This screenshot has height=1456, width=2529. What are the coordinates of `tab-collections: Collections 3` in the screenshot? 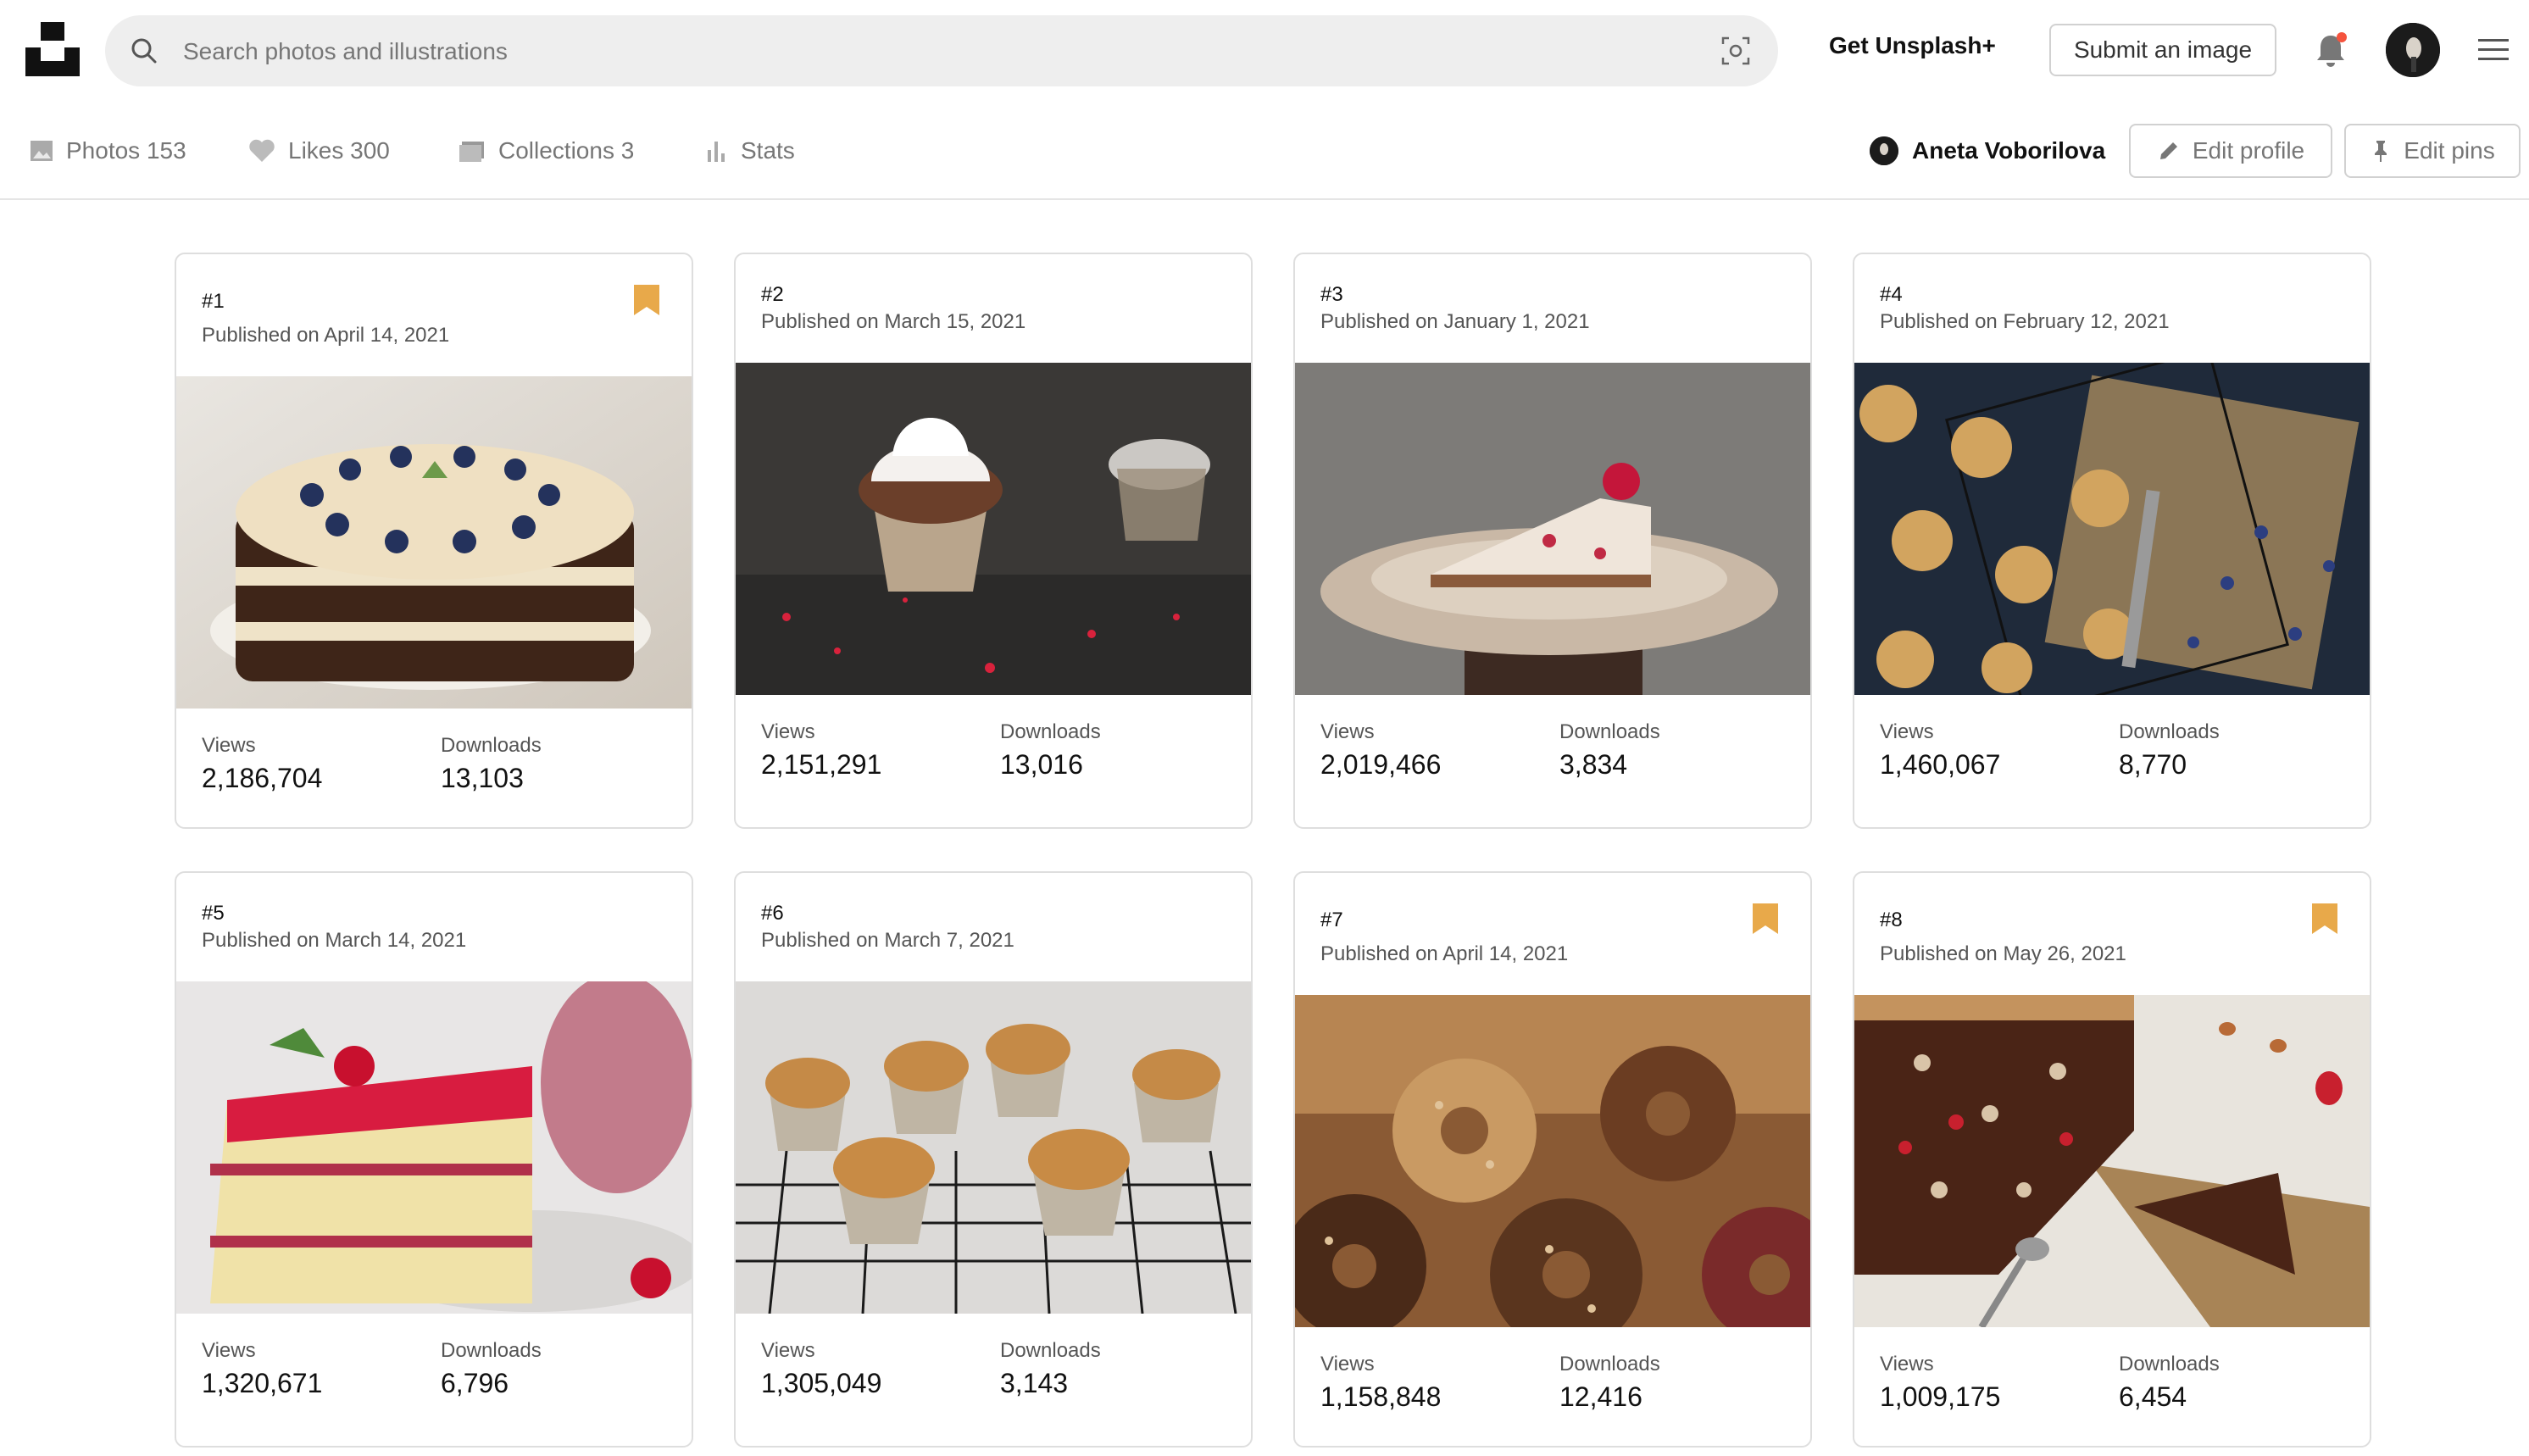 It's located at (546, 151).